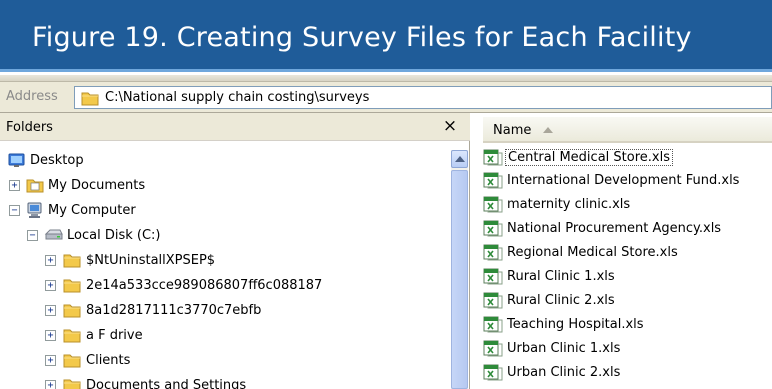 This screenshot has height=389, width=772. Describe the element at coordinates (569, 204) in the screenshot. I see `file-name: maternity clinic.xls` at that location.